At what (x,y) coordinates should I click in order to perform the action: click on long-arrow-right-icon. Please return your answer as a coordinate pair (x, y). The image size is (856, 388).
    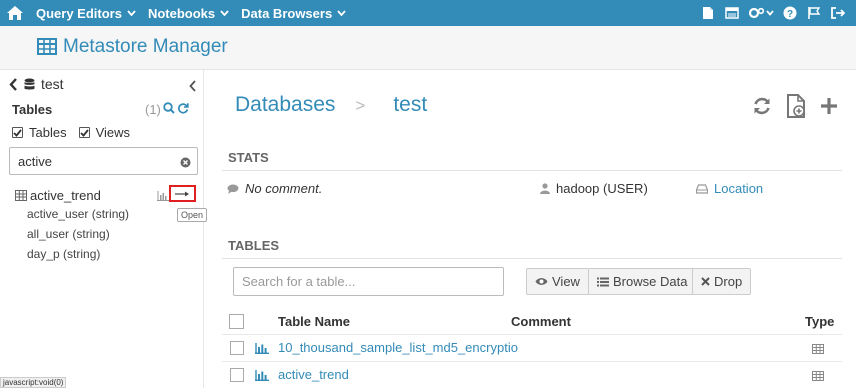
    Looking at the image, I should click on (182, 193).